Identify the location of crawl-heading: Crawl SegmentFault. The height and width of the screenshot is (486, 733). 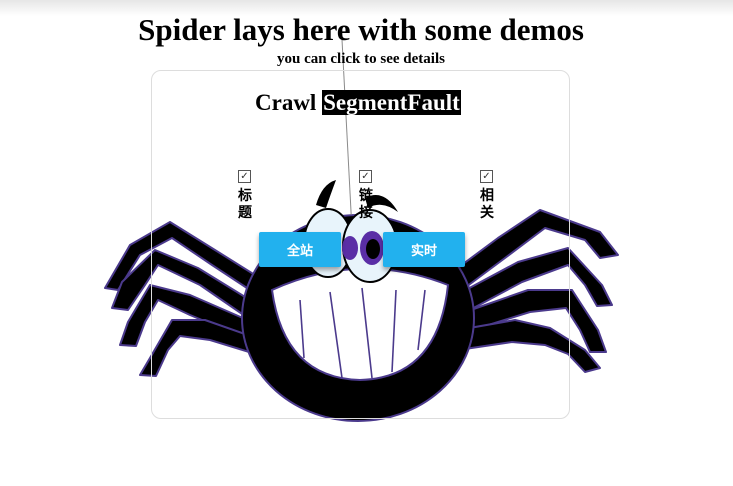
(358, 103).